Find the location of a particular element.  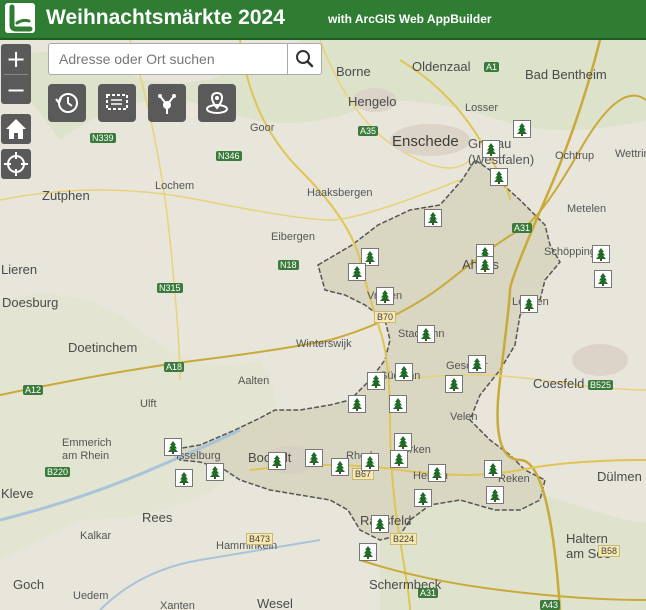

time-slider-button is located at coordinates (67, 103).